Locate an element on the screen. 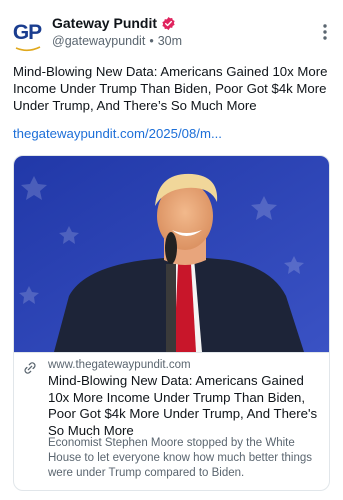 The image size is (343, 500). post-header: GP Gateway Pundit @gatewaypundit • 30m is located at coordinates (171, 28).